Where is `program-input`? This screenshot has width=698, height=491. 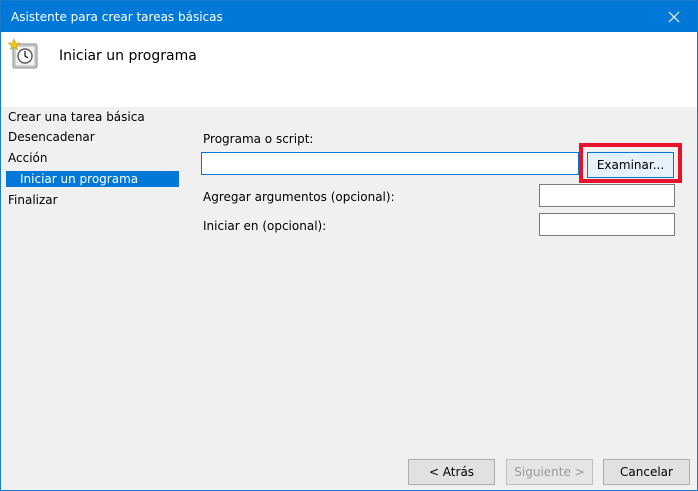
program-input is located at coordinates (390, 163).